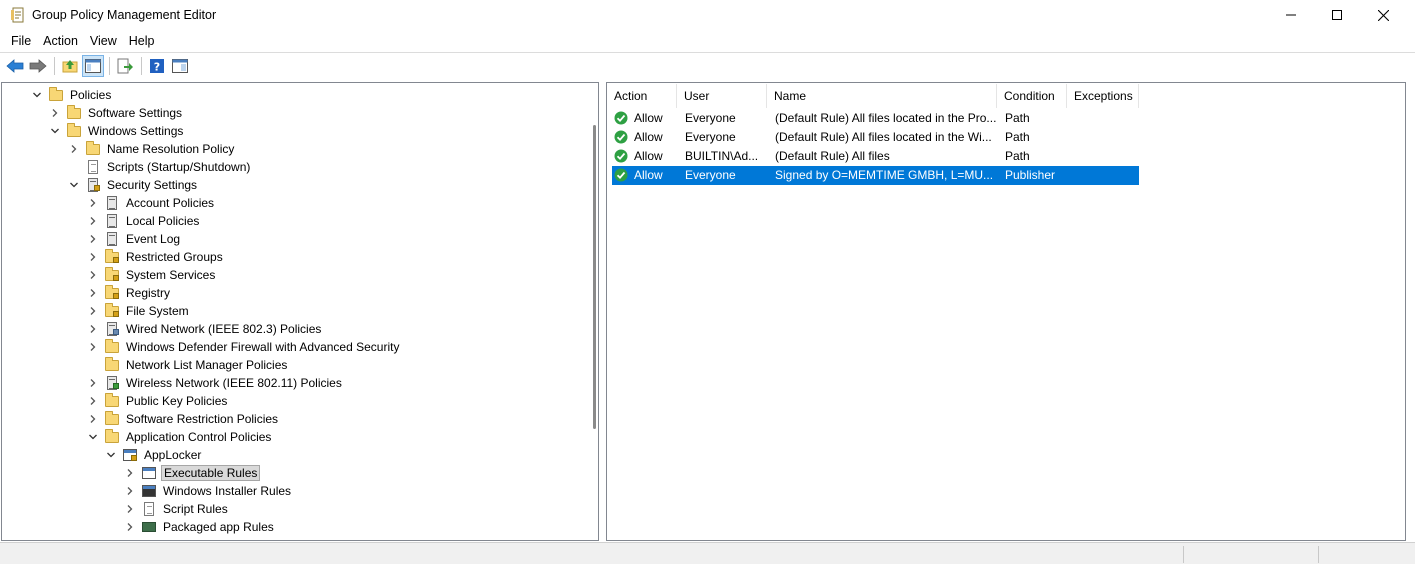 This screenshot has width=1415, height=569. I want to click on maximize-button, so click(1337, 15).